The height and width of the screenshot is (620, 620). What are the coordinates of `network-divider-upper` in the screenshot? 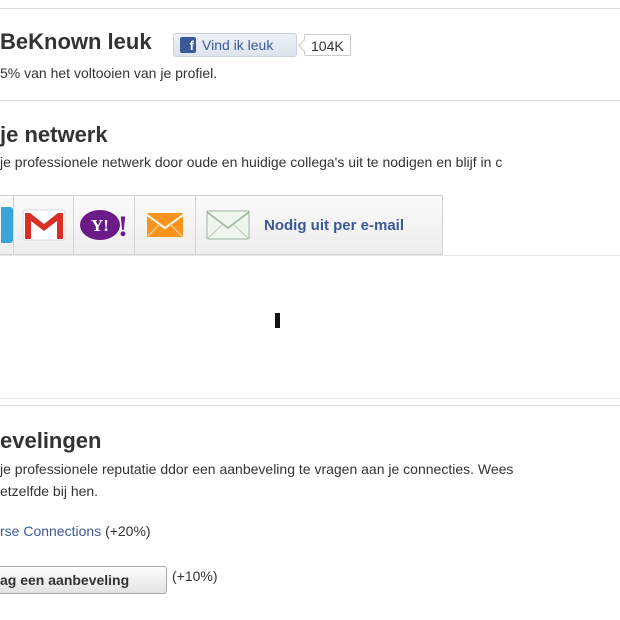 It's located at (310, 255).